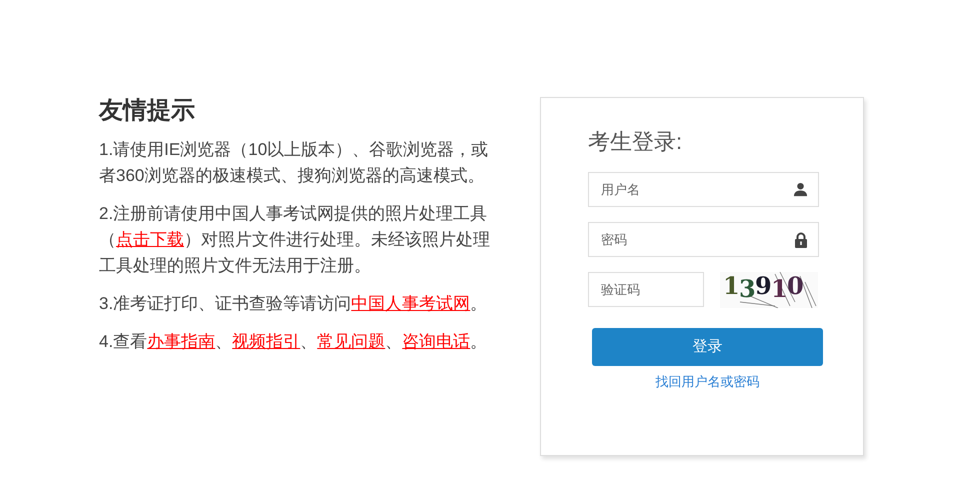  What do you see at coordinates (703, 239) in the screenshot?
I see `password-field: 密码` at bounding box center [703, 239].